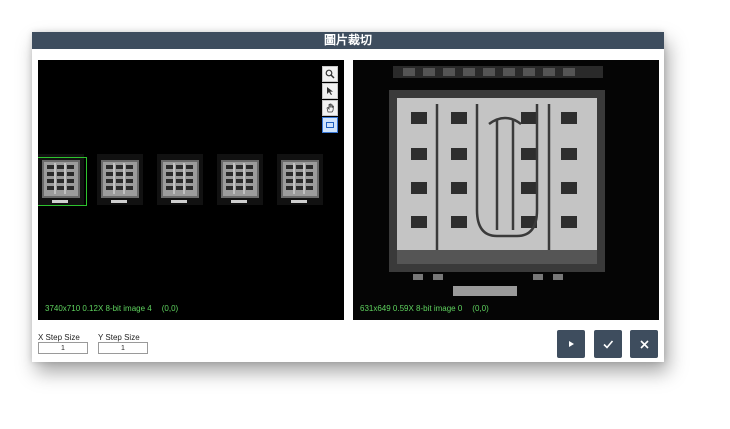 The image size is (730, 429). I want to click on y-step-size-input, so click(123, 348).